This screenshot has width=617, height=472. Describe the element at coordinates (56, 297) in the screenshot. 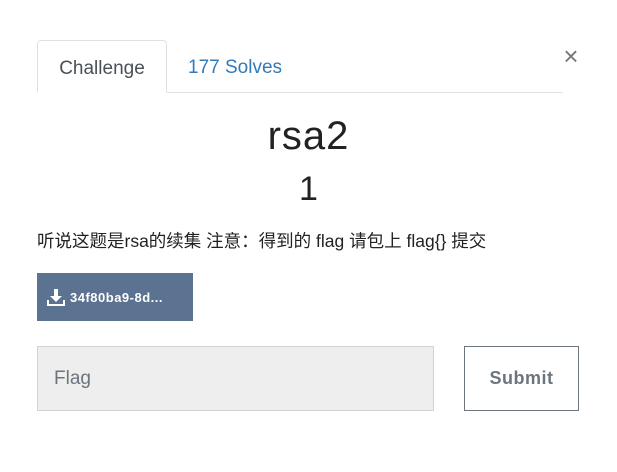

I see `download-icon` at that location.